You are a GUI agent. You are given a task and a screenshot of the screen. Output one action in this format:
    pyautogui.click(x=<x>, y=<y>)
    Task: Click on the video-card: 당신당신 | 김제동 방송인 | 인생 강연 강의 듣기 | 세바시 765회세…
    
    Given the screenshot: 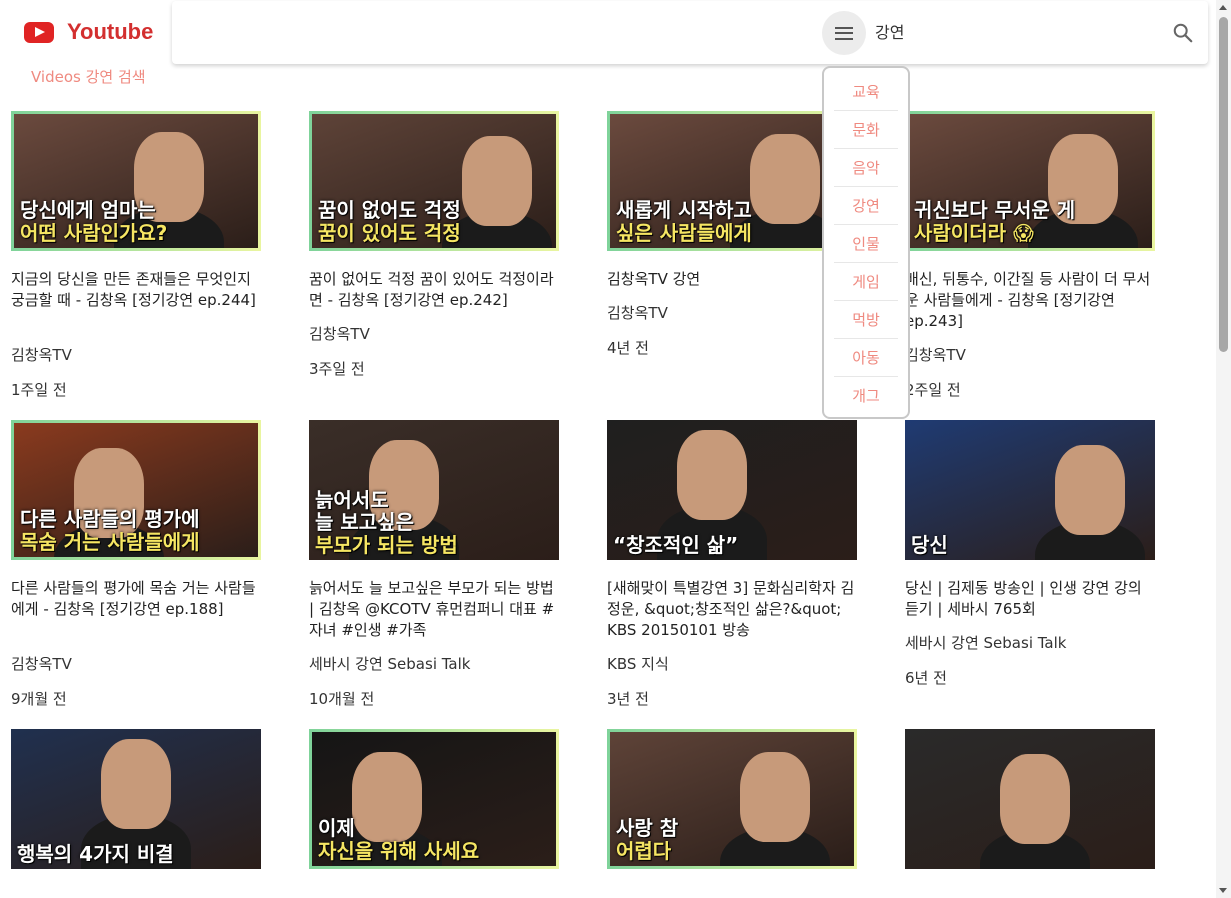 What is the action you would take?
    pyautogui.click(x=1030, y=574)
    